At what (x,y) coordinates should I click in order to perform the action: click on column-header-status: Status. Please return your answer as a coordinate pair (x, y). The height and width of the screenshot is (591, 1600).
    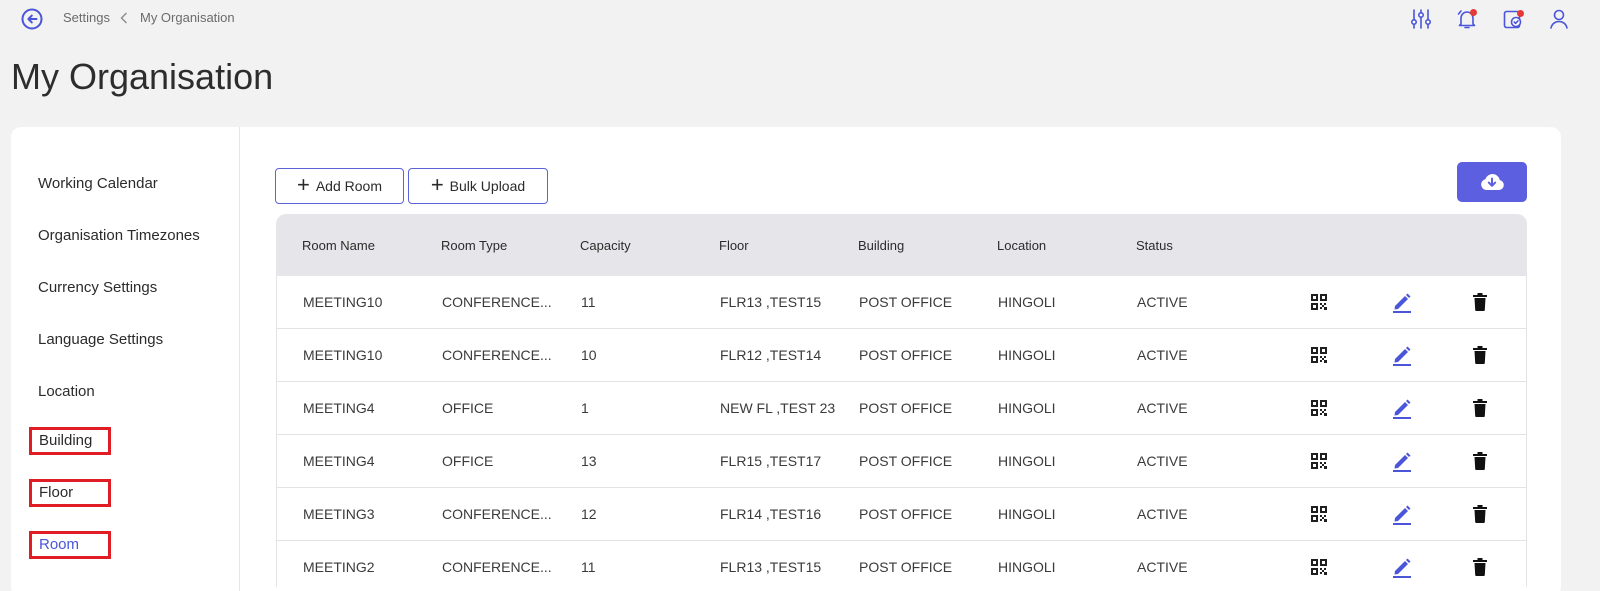
    Looking at the image, I should click on (1154, 245).